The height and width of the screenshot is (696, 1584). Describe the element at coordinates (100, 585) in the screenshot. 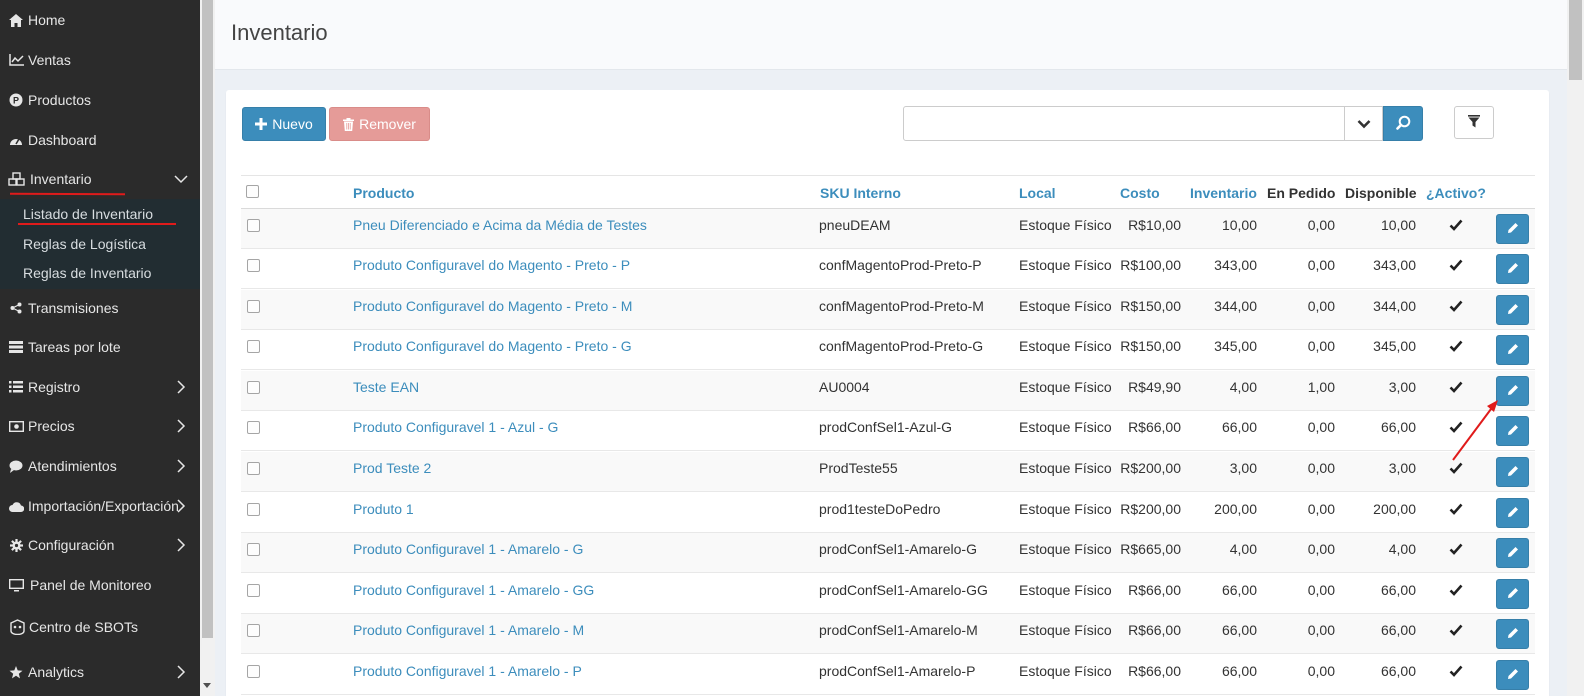

I see `sidebar-item-monitoreo: Panel de Monitoreo` at that location.